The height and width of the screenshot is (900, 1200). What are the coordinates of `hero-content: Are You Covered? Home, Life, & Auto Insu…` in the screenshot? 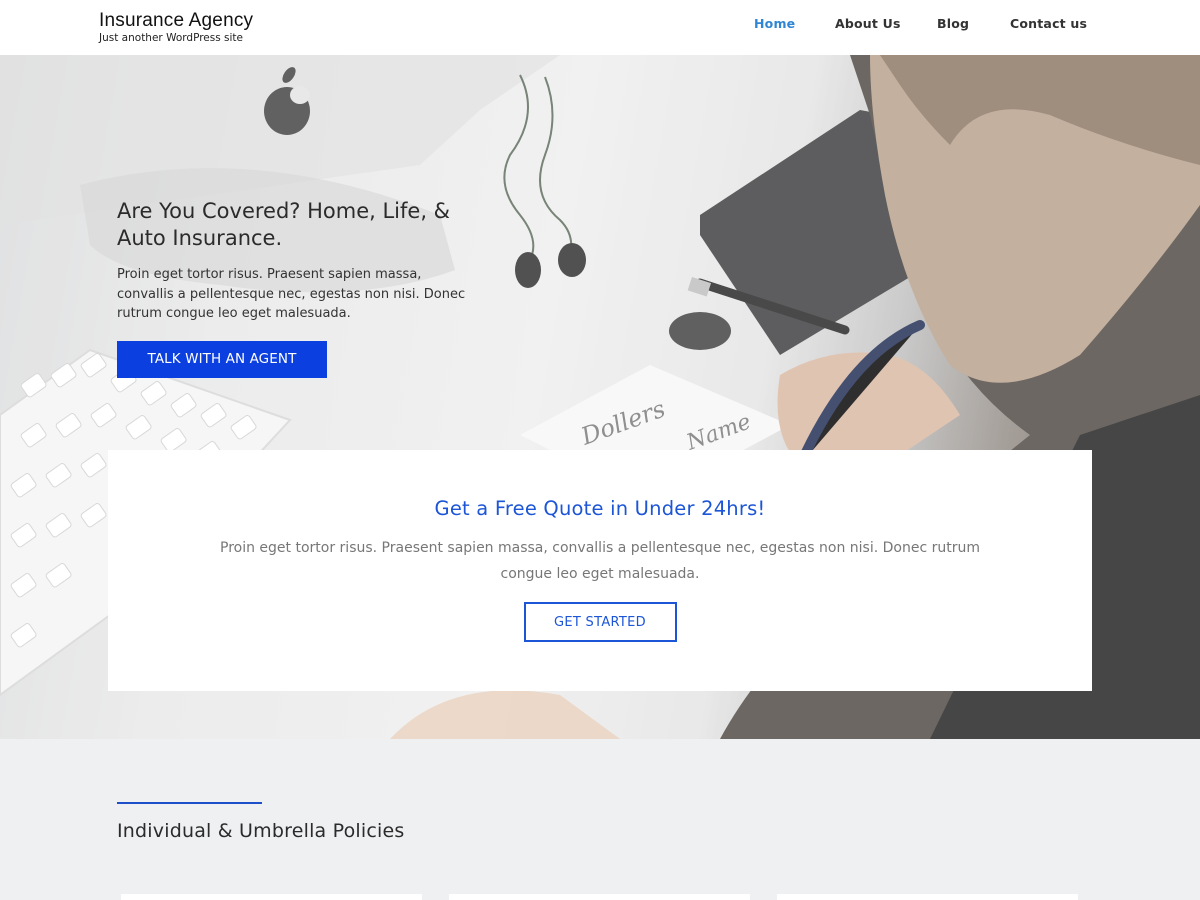 It's located at (297, 288).